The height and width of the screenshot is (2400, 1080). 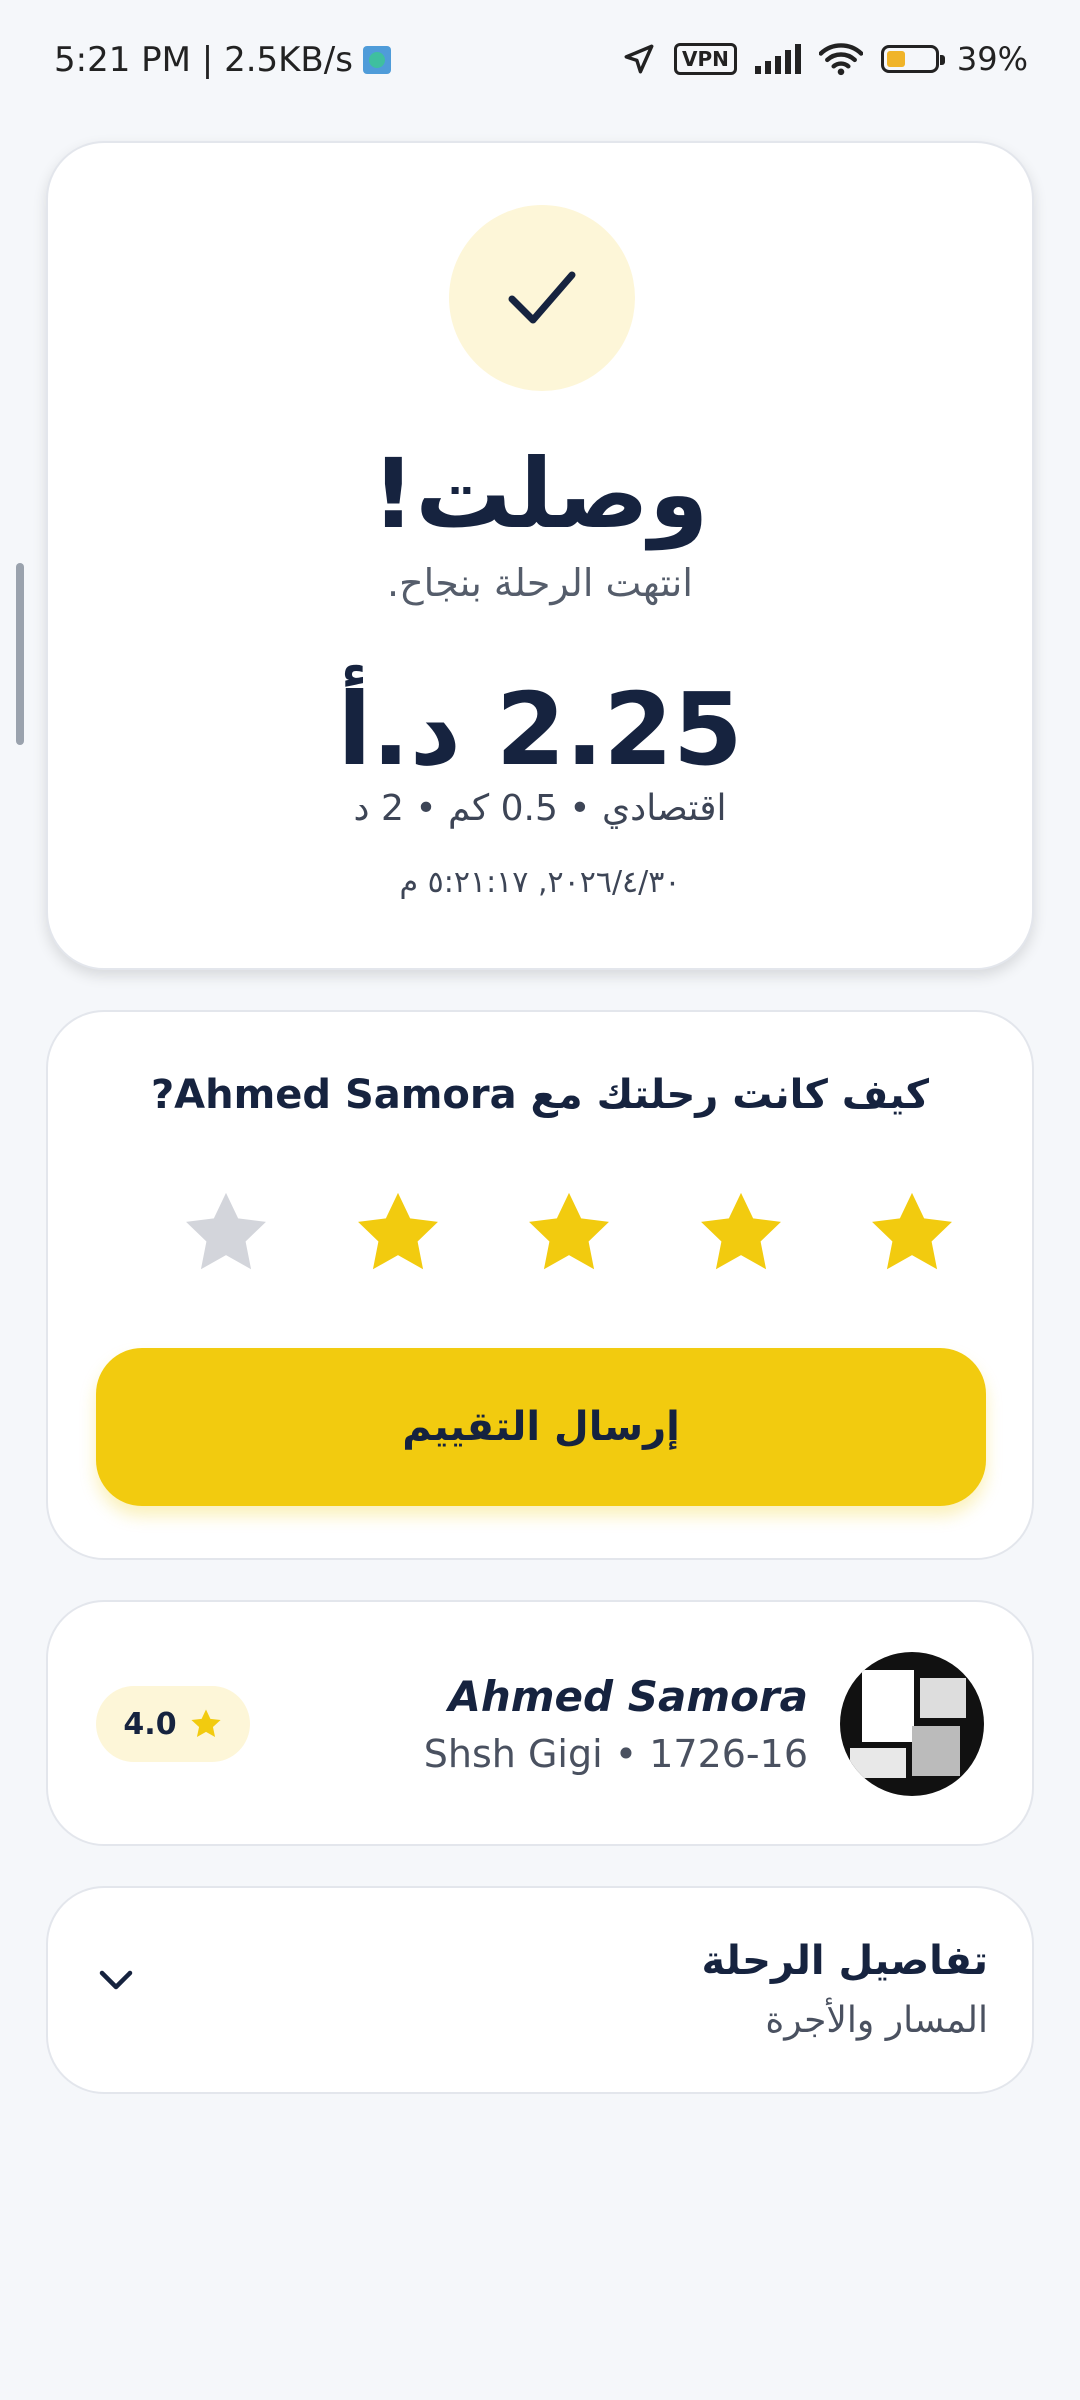 I want to click on trip-details-card: تفاصيل الرحلة المسار والأجرة, so click(x=540, y=1990).